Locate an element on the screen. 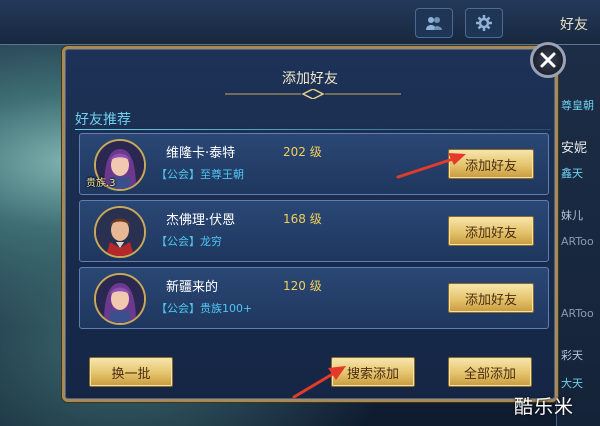  player-level: 202 级 is located at coordinates (302, 152).